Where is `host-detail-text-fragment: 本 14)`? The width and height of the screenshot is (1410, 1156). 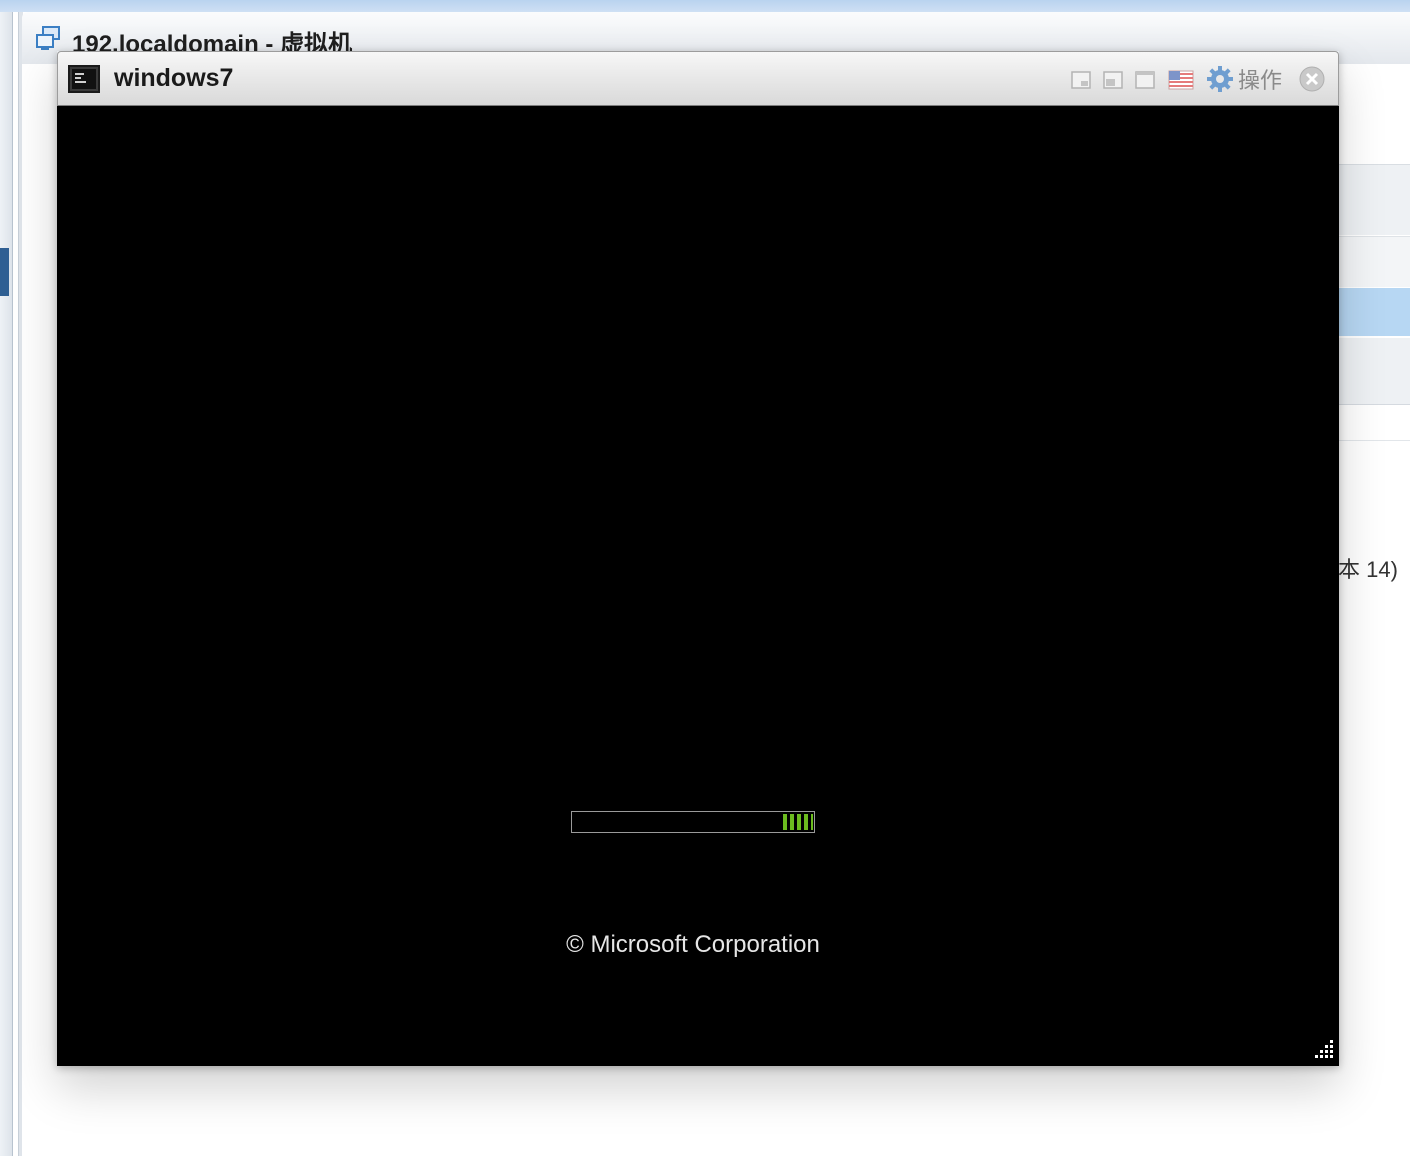
host-detail-text-fragment: 本 14) is located at coordinates (1368, 569).